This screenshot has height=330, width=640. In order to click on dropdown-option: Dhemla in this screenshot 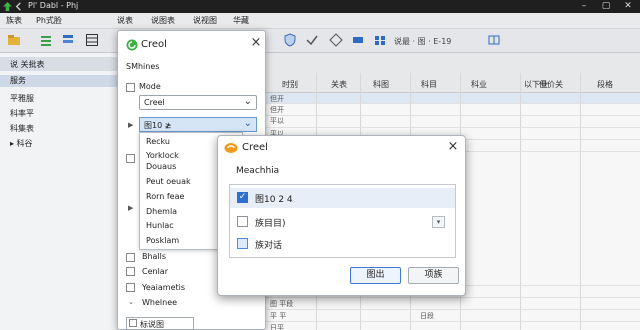, I will do `click(161, 211)`.